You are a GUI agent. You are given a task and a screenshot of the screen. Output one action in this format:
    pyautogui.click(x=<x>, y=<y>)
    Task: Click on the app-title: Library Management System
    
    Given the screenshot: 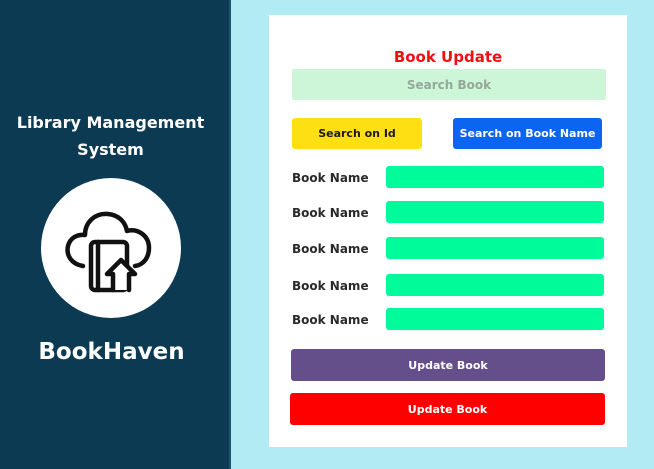 What is the action you would take?
    pyautogui.click(x=110, y=136)
    